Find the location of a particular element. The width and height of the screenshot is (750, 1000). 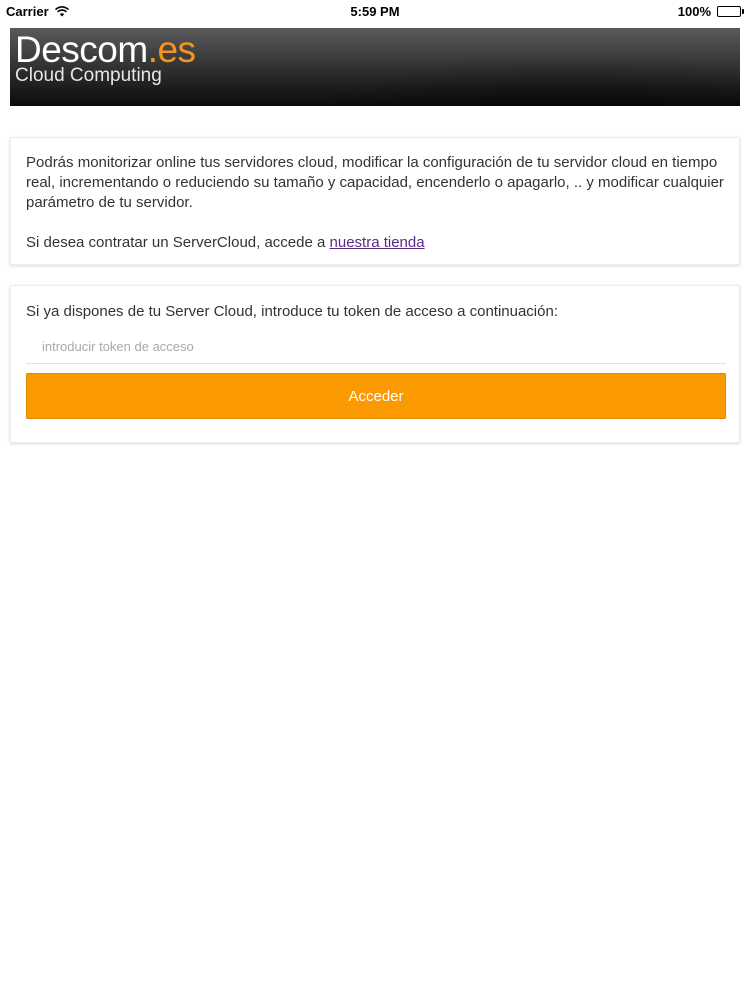

brand-name: Descom is located at coordinates (81, 49).